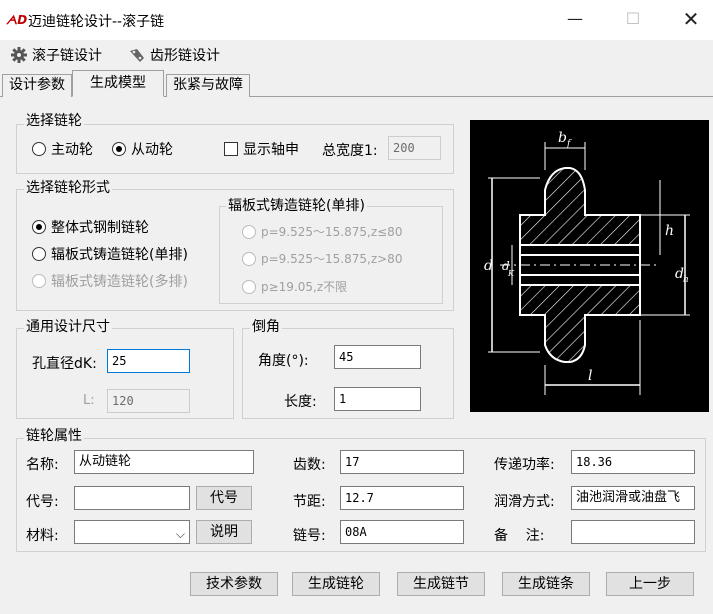 The image size is (713, 614). Describe the element at coordinates (224, 498) in the screenshot. I see `code-button: 代号` at that location.